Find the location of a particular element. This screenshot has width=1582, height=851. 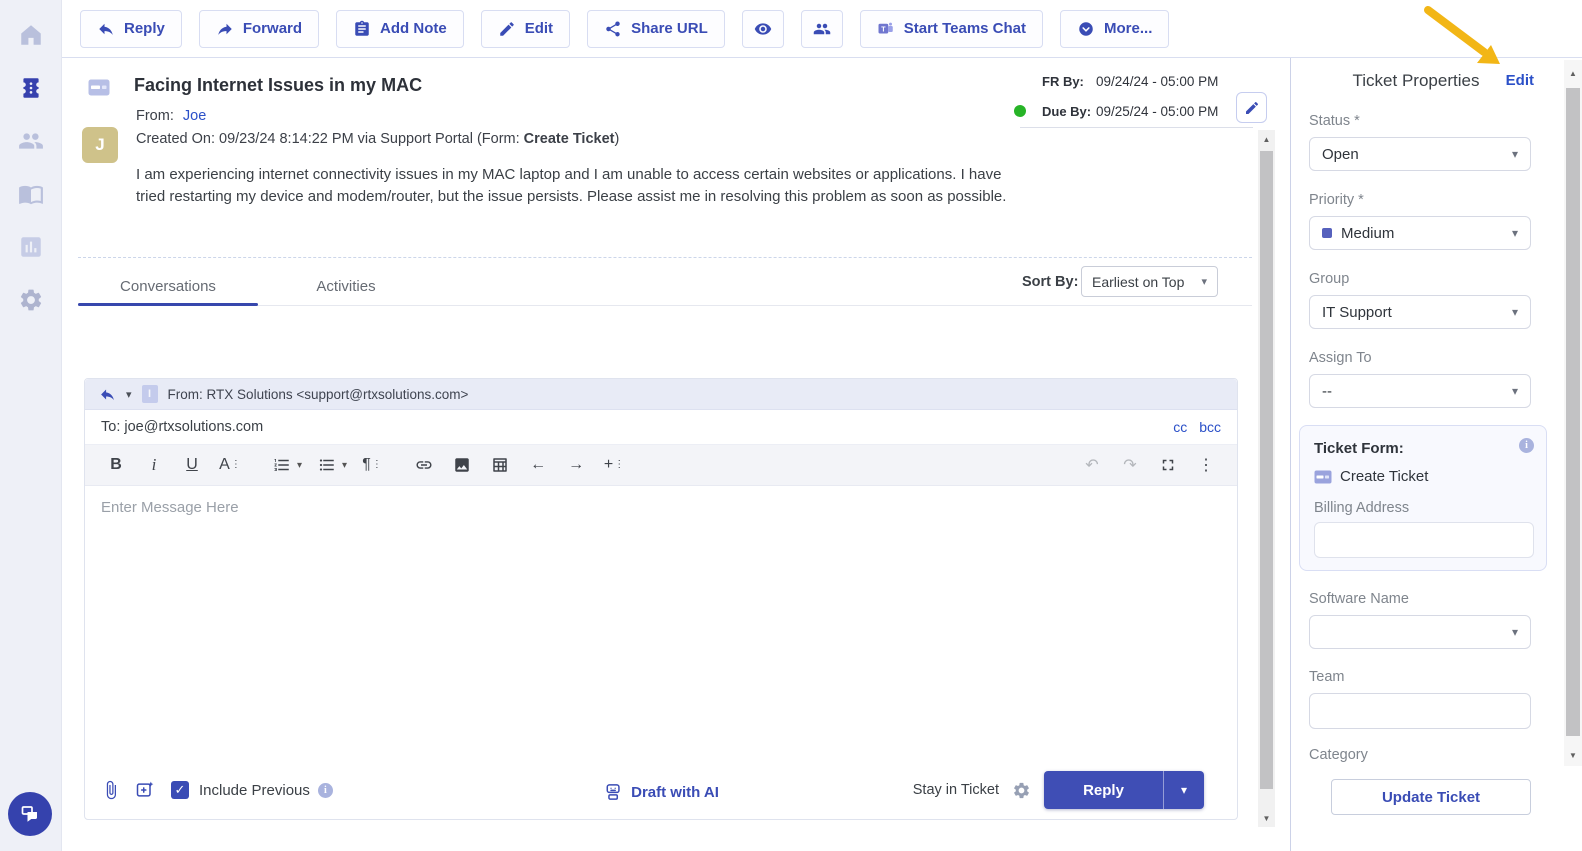

draft-with-ai-button: Draft with AI is located at coordinates (661, 792).